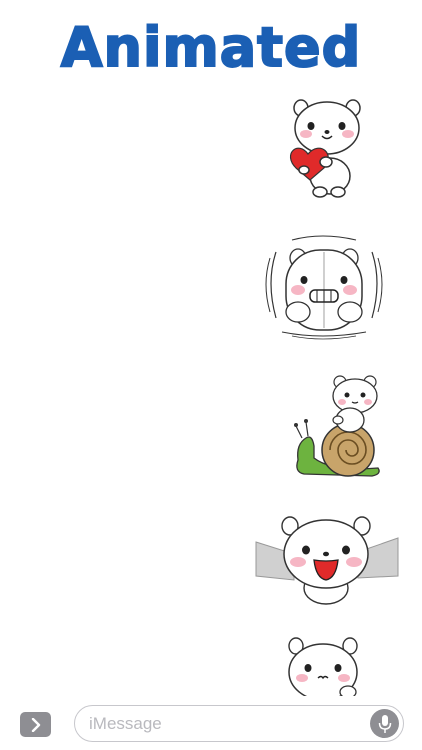 The image size is (422, 750). I want to click on compose-bar, so click(211, 723).